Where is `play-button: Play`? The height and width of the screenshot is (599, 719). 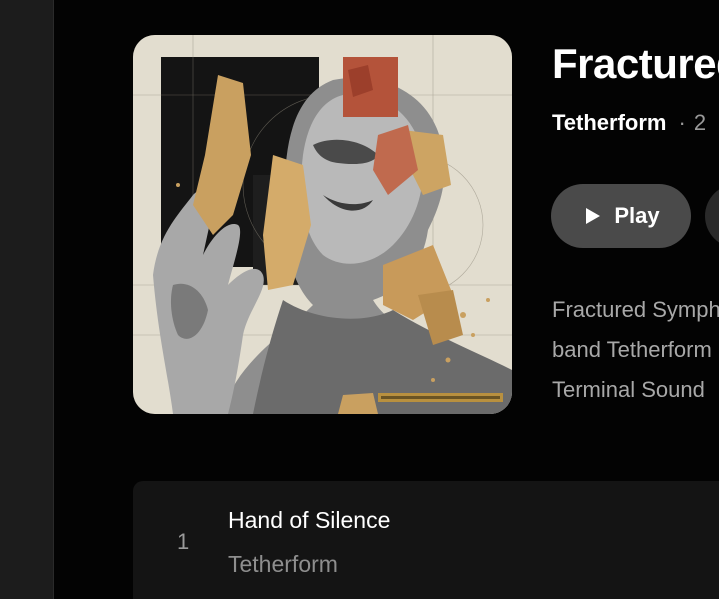 play-button: Play is located at coordinates (621, 216).